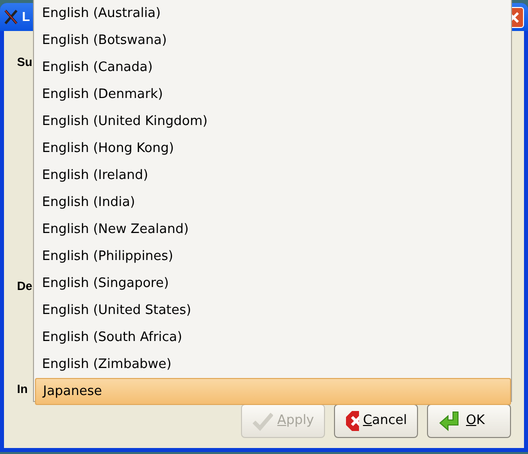 The image size is (528, 454). What do you see at coordinates (24, 286) in the screenshot?
I see `field-label: De` at bounding box center [24, 286].